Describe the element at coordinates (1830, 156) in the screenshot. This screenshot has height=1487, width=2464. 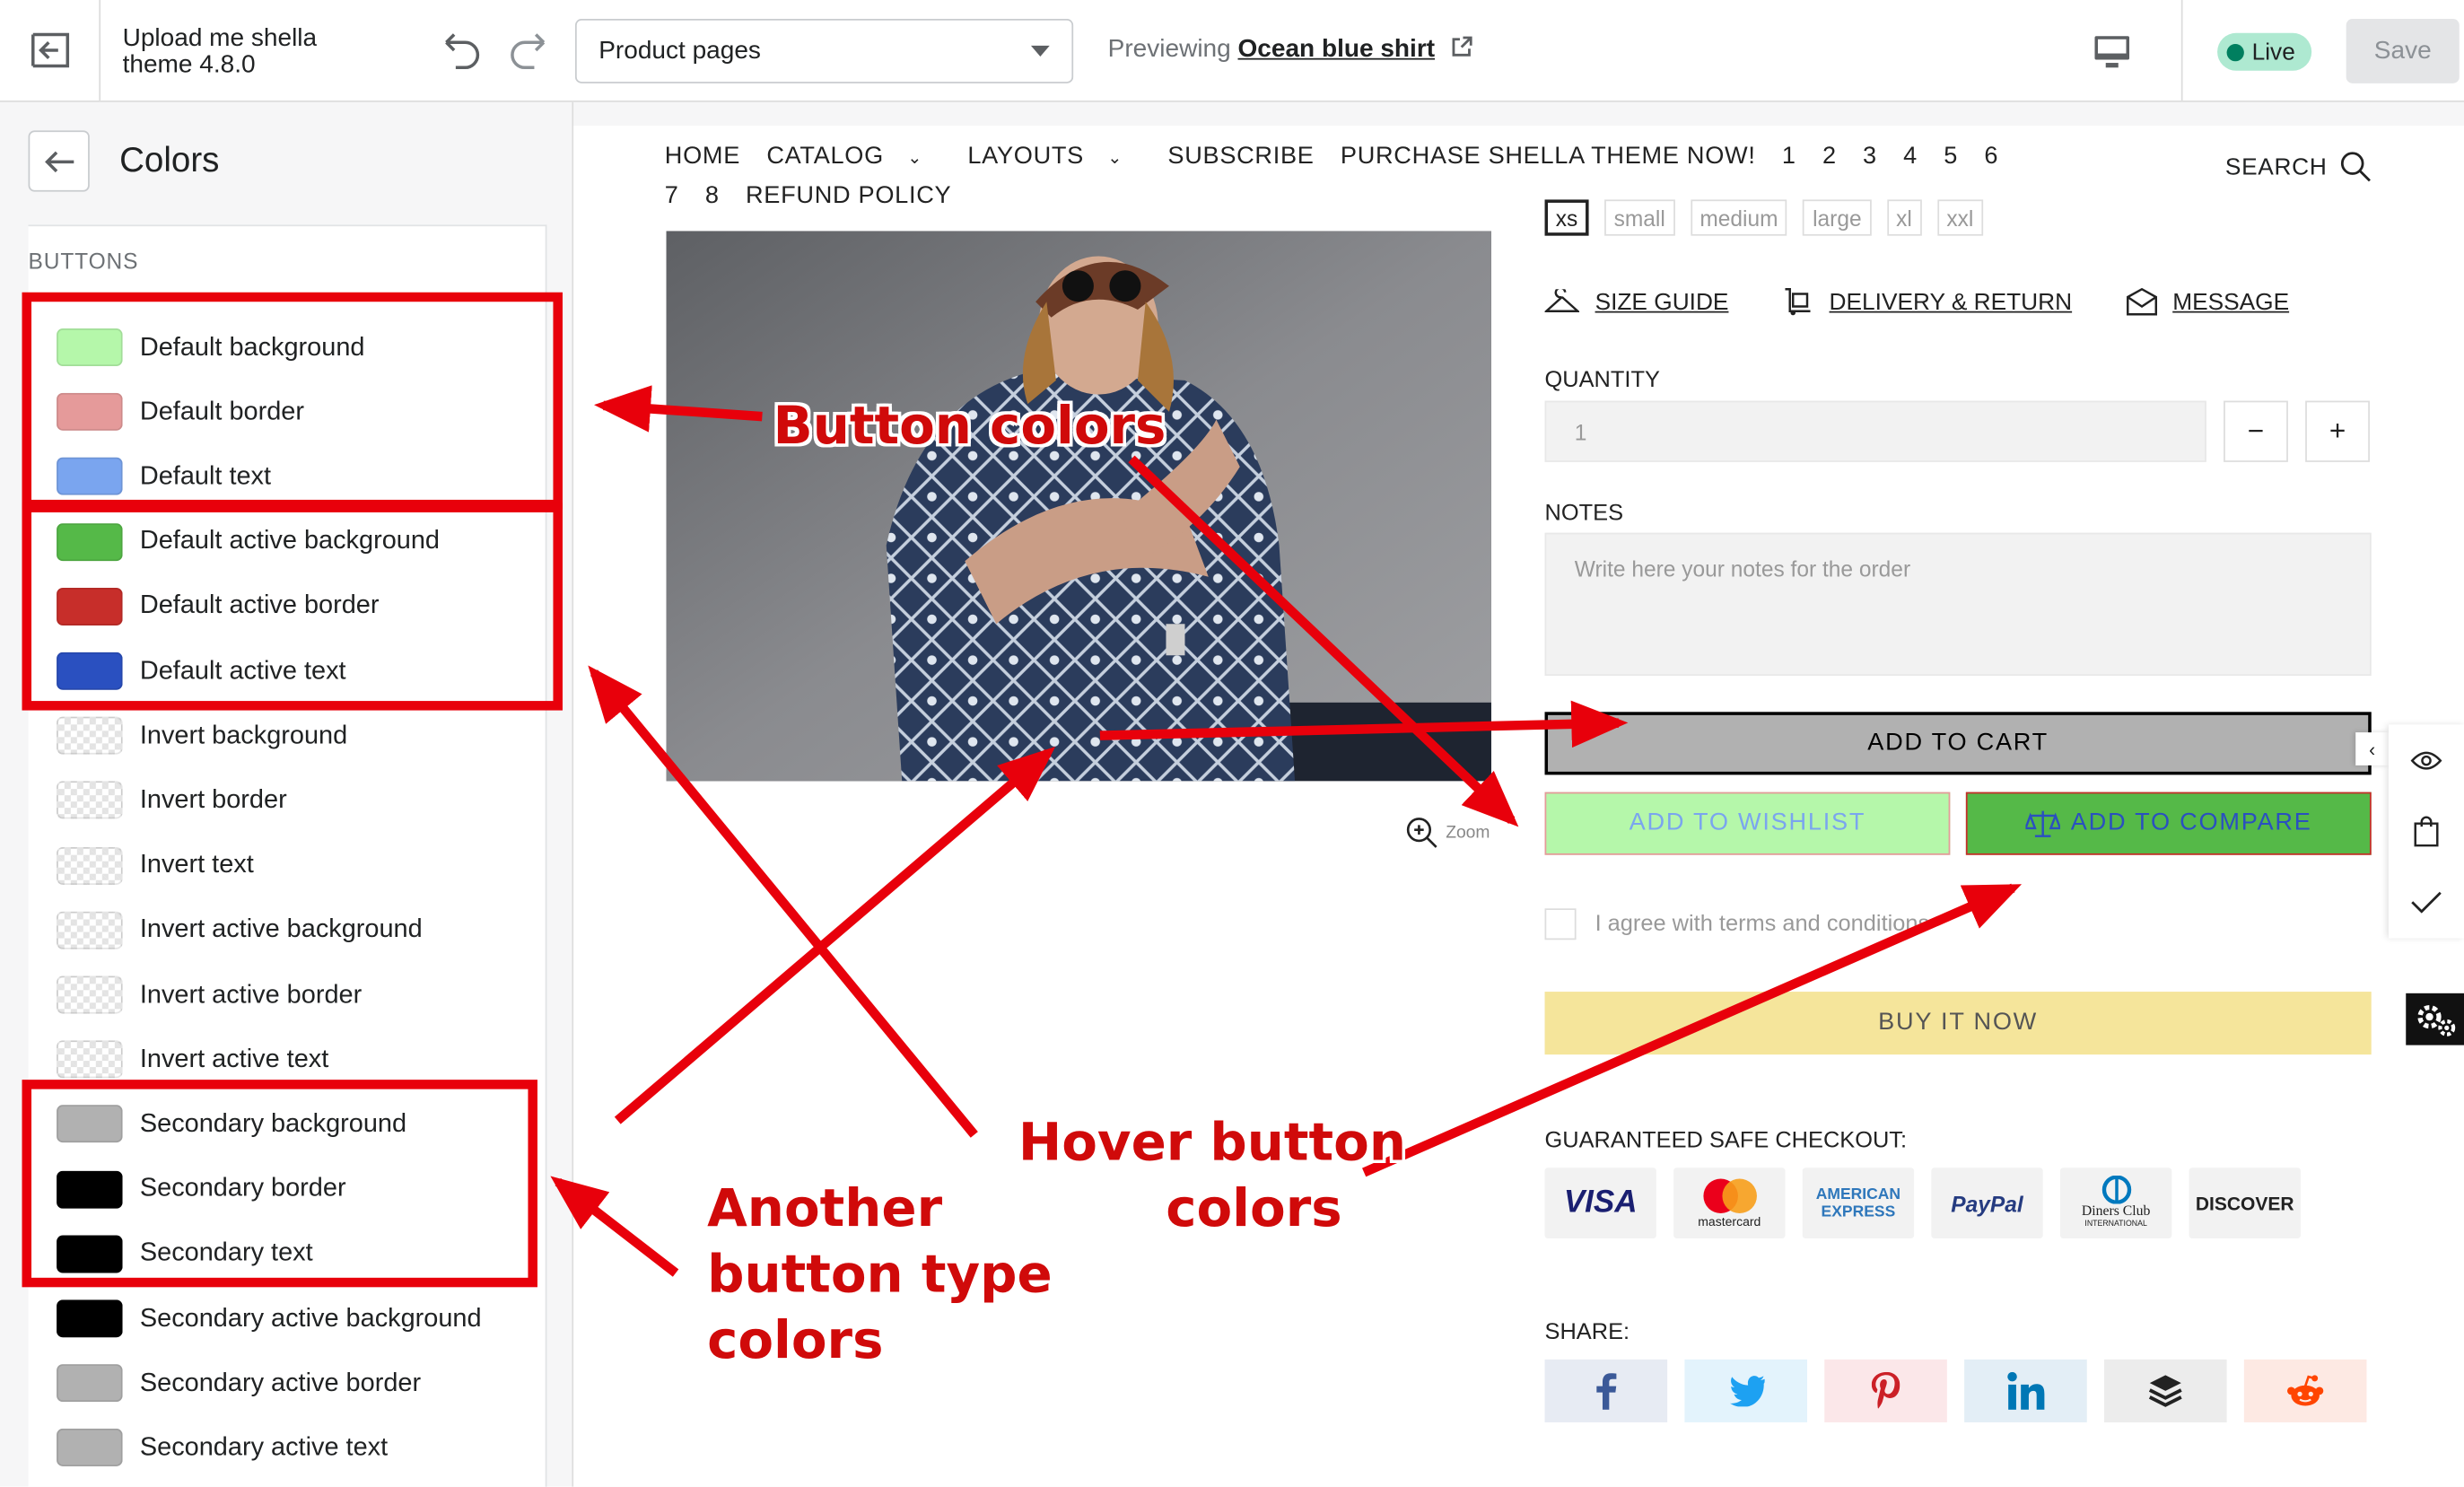
I see `nav-2: 2` at that location.